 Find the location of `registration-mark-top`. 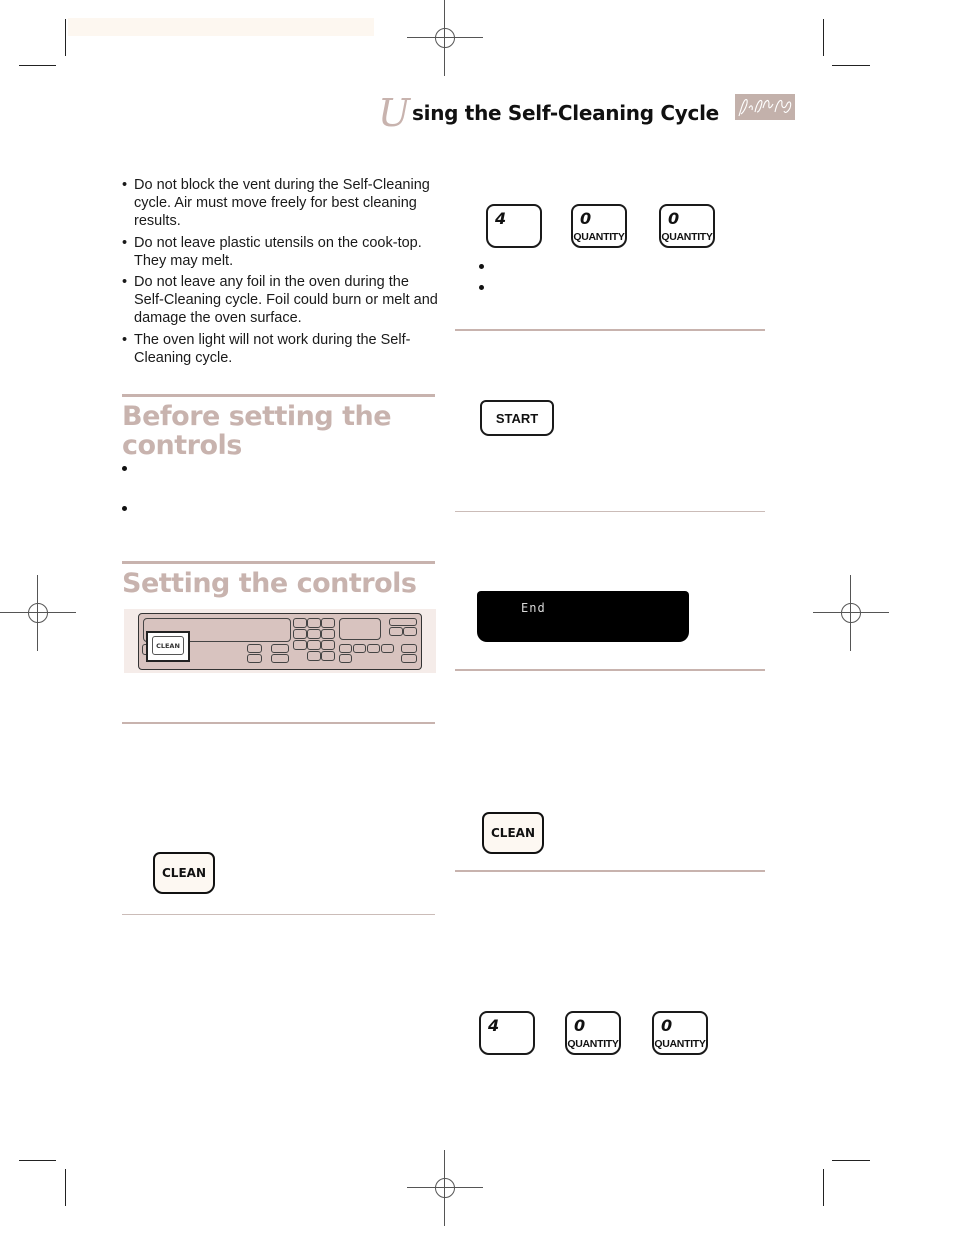

registration-mark-top is located at coordinates (445, 38).